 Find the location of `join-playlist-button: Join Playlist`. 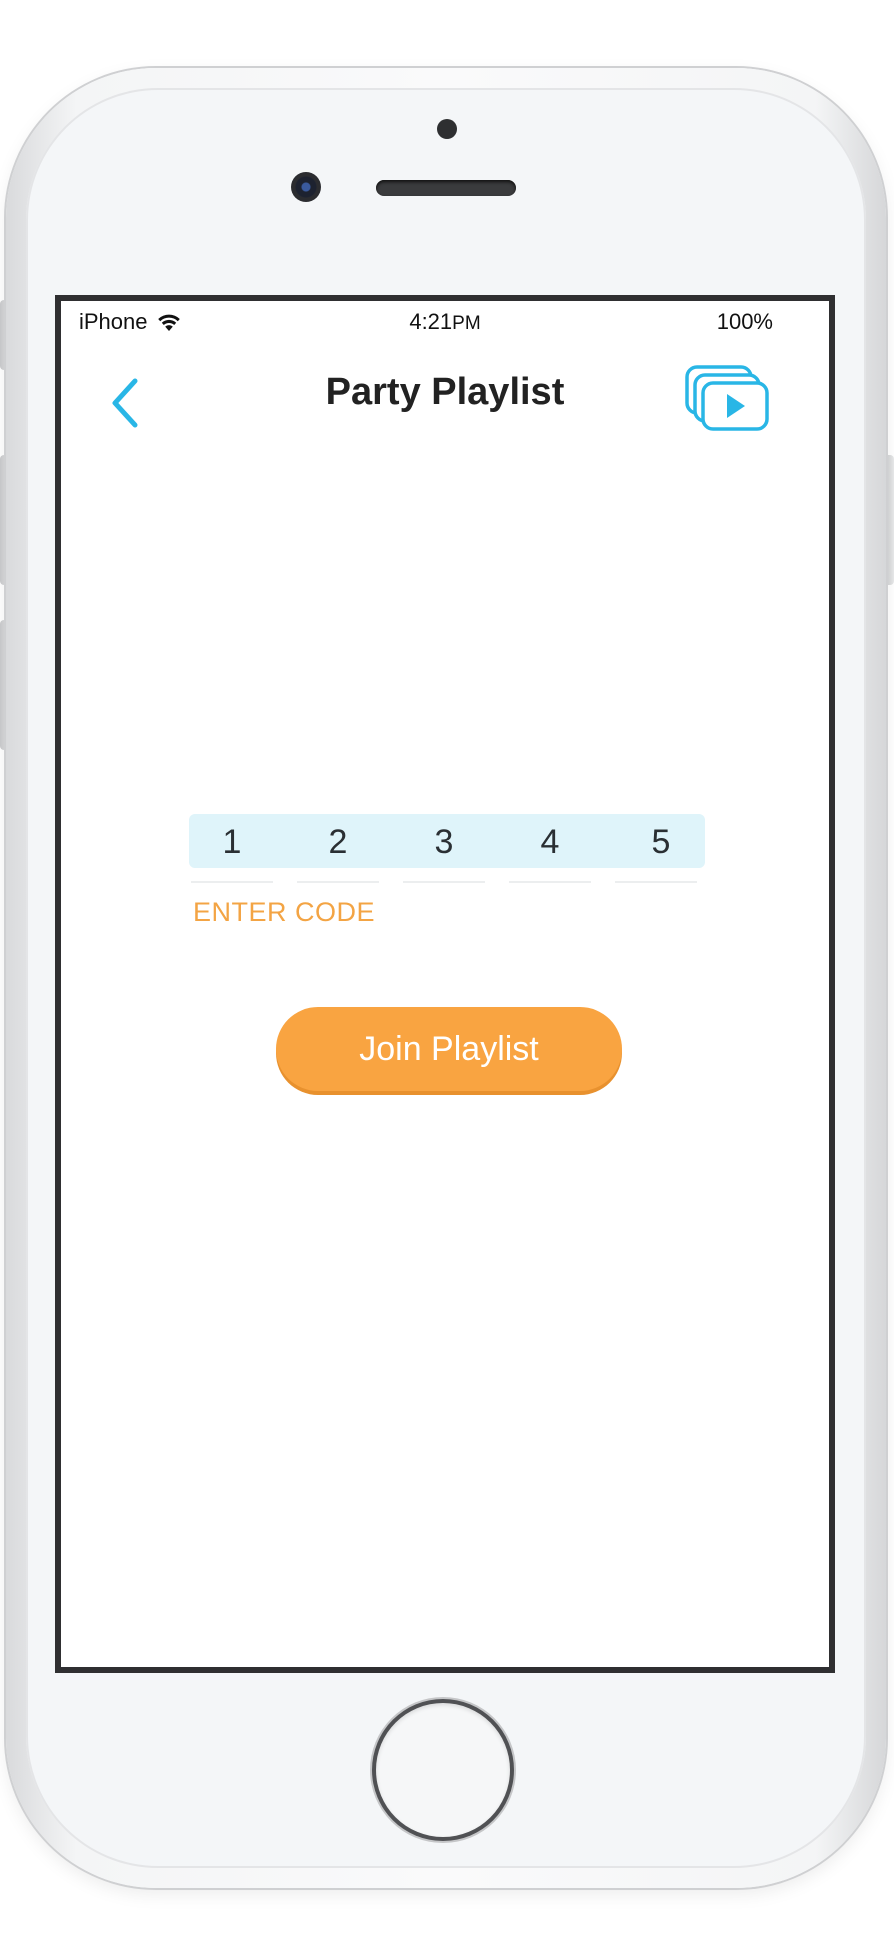

join-playlist-button: Join Playlist is located at coordinates (449, 1049).